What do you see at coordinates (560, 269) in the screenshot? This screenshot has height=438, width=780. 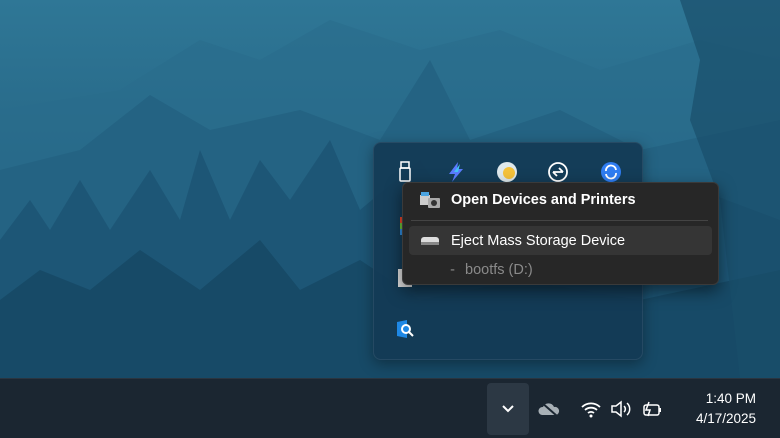 I see `volume-item: - bootfs (D:)` at bounding box center [560, 269].